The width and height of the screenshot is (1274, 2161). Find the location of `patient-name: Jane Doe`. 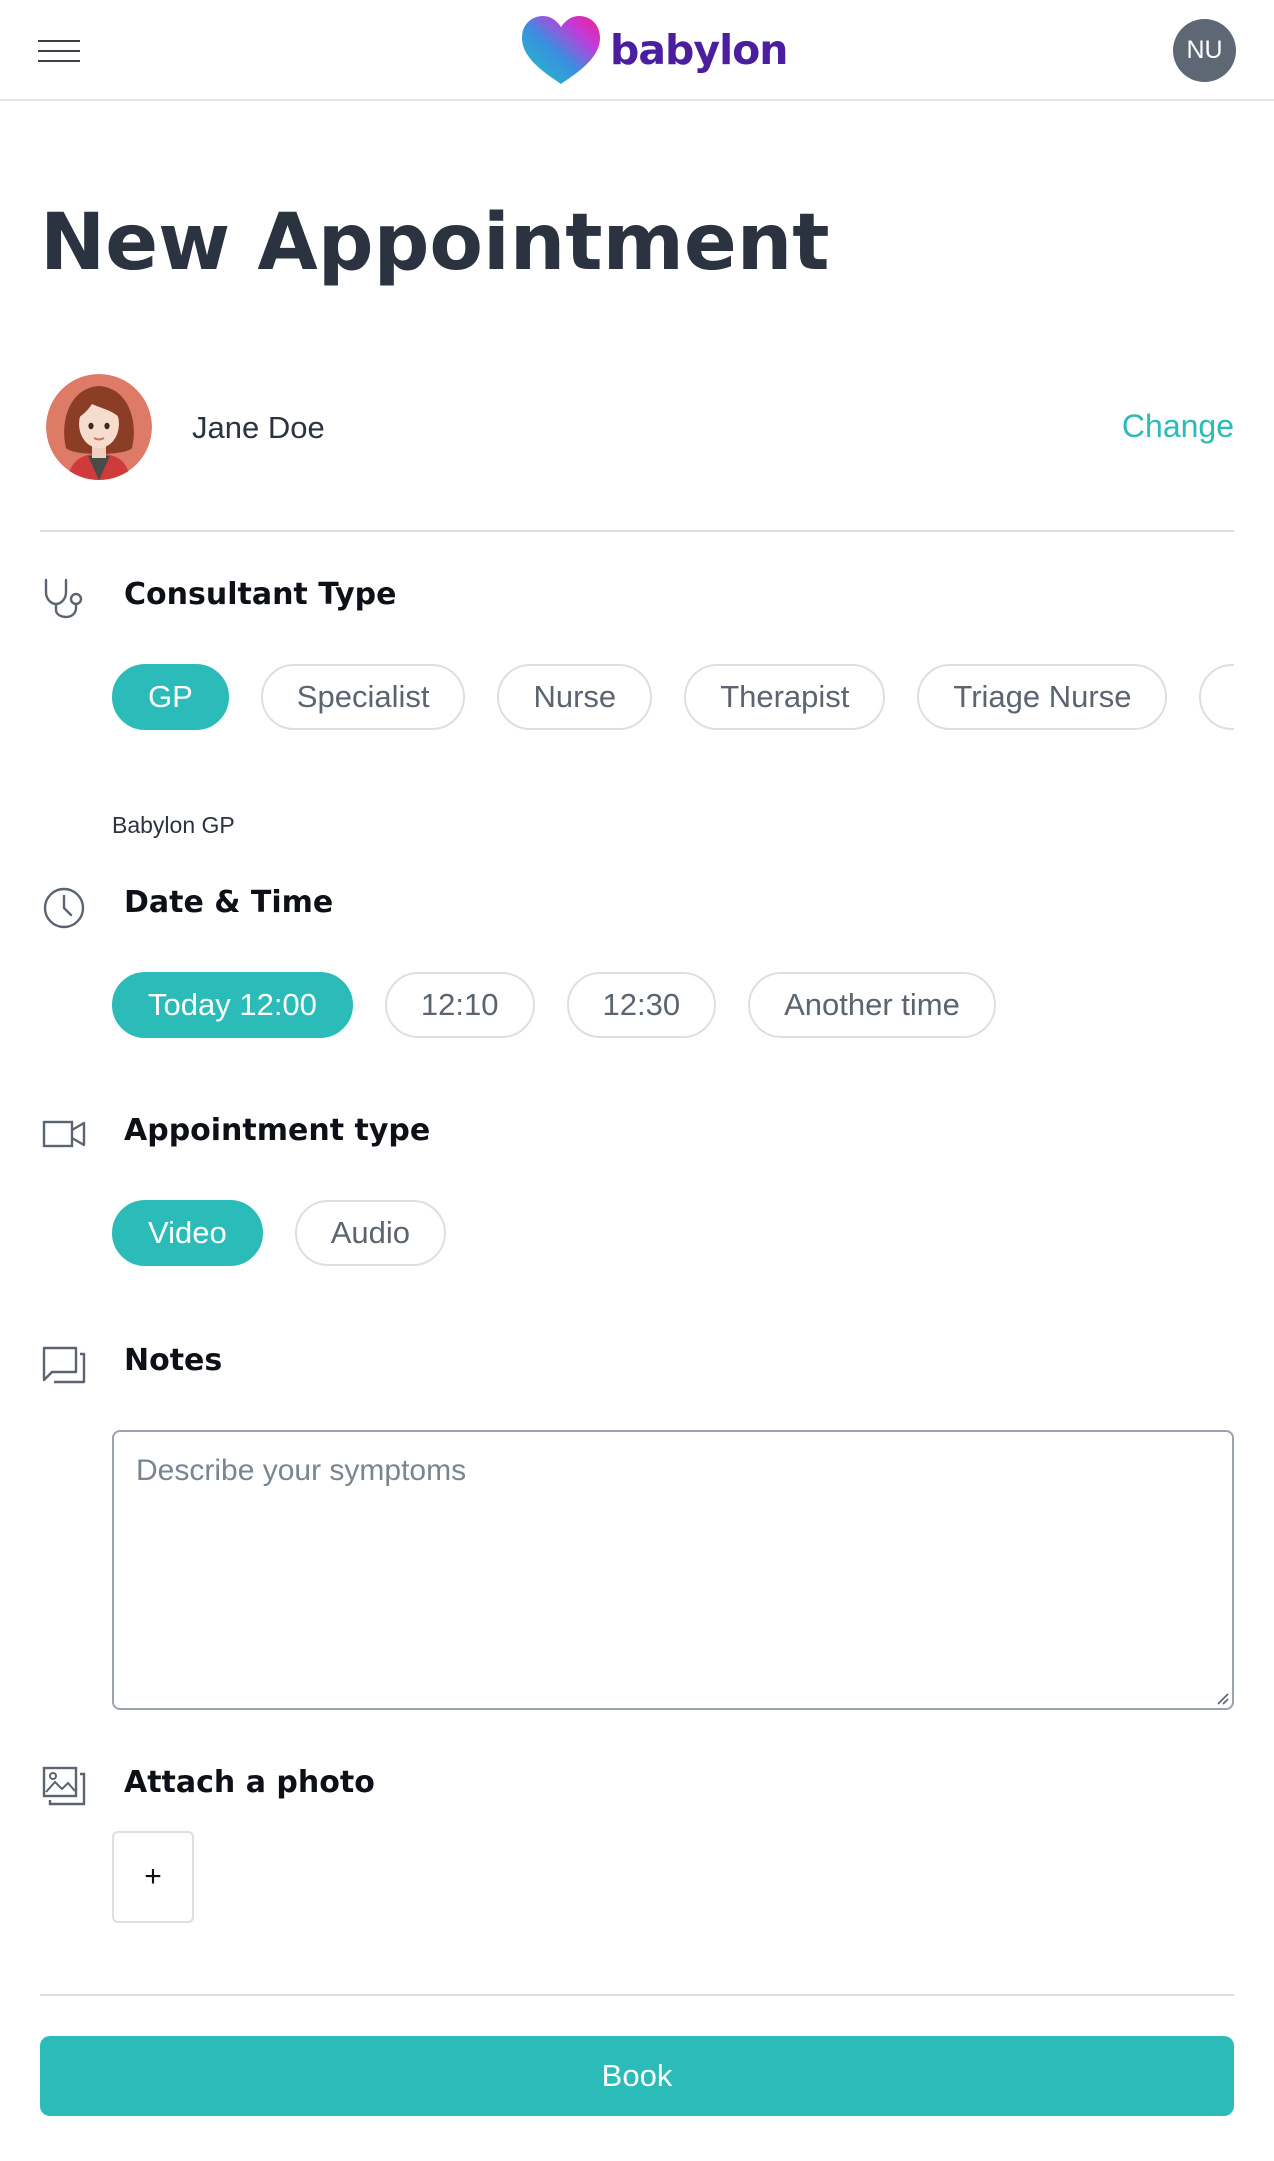

patient-name: Jane Doe is located at coordinates (258, 427).